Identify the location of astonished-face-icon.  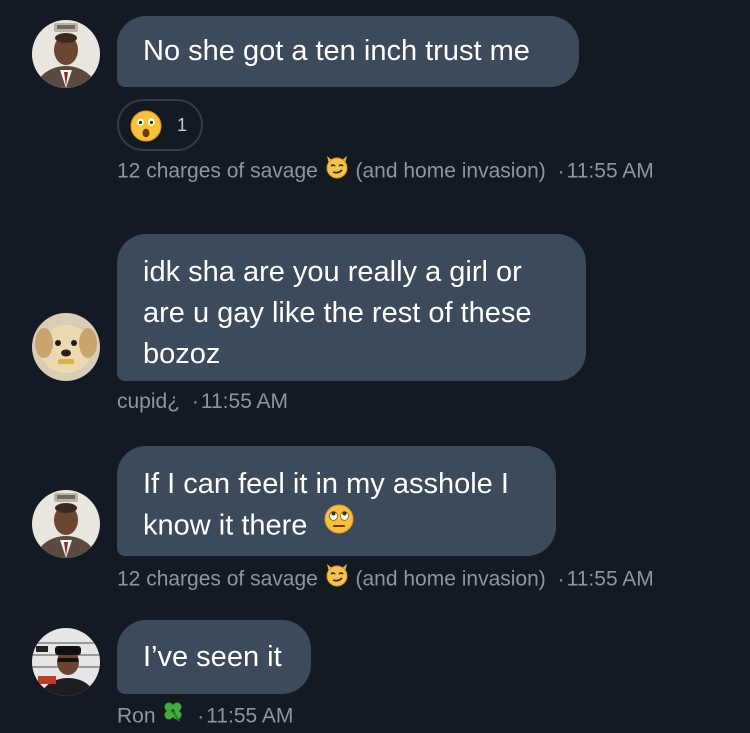
(146, 126).